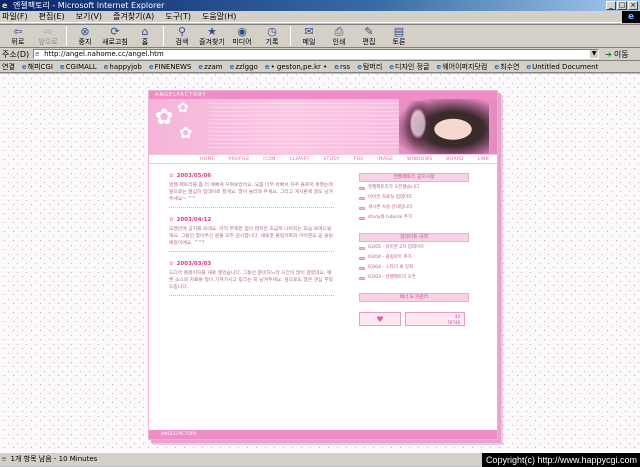 This screenshot has height=467, width=640. What do you see at coordinates (616, 54) in the screenshot?
I see `go-button: ➔ 이동` at bounding box center [616, 54].